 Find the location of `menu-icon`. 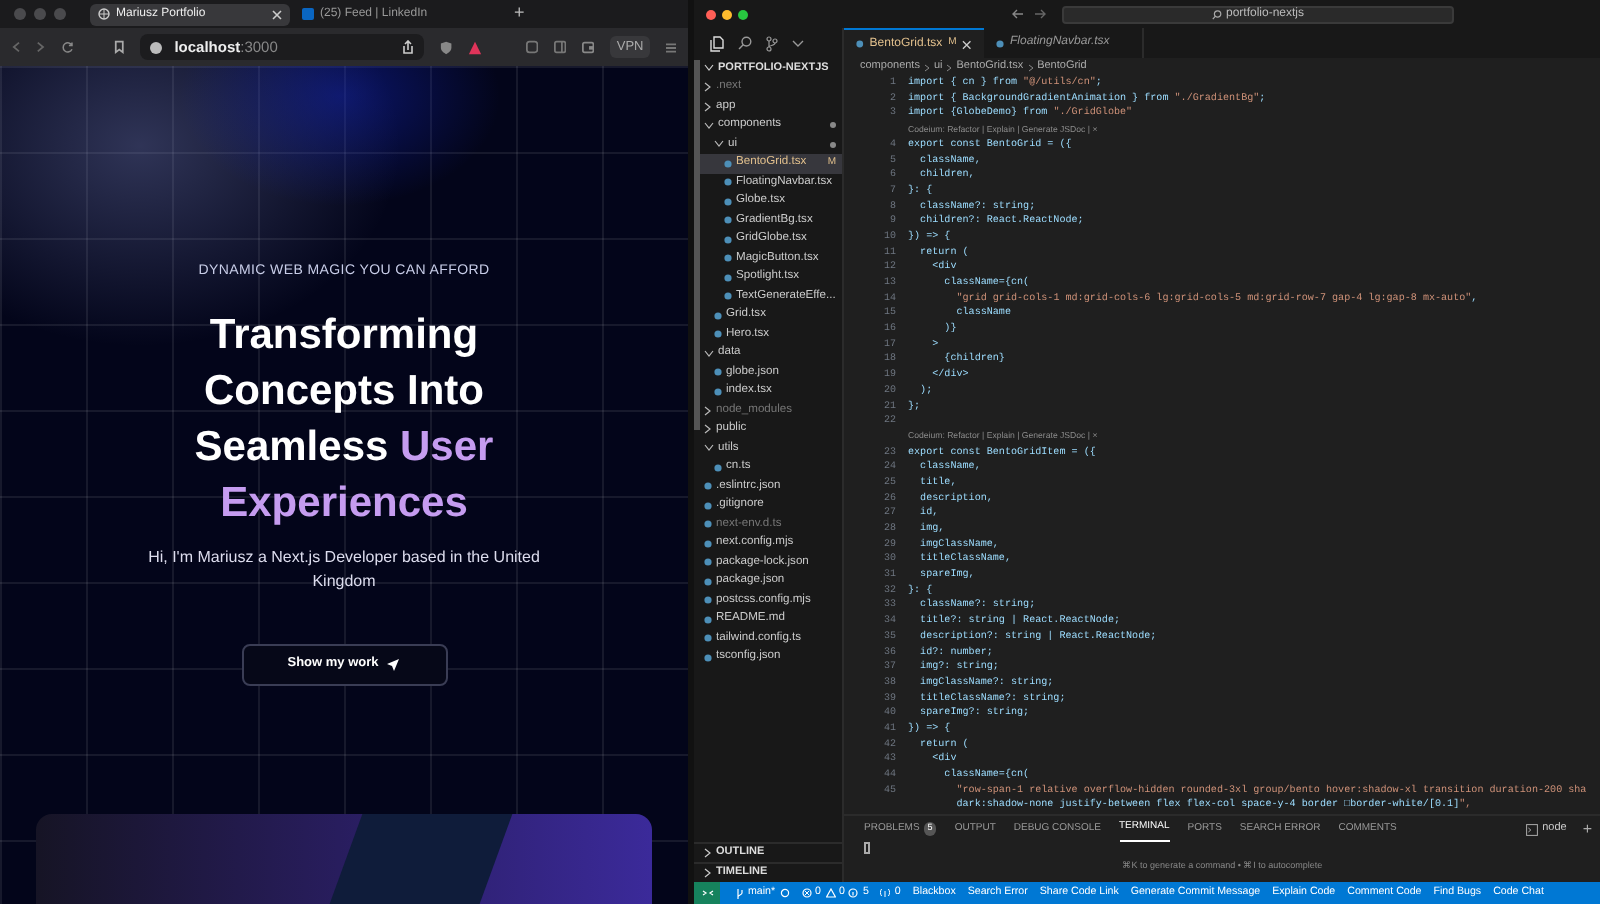

menu-icon is located at coordinates (670, 47).